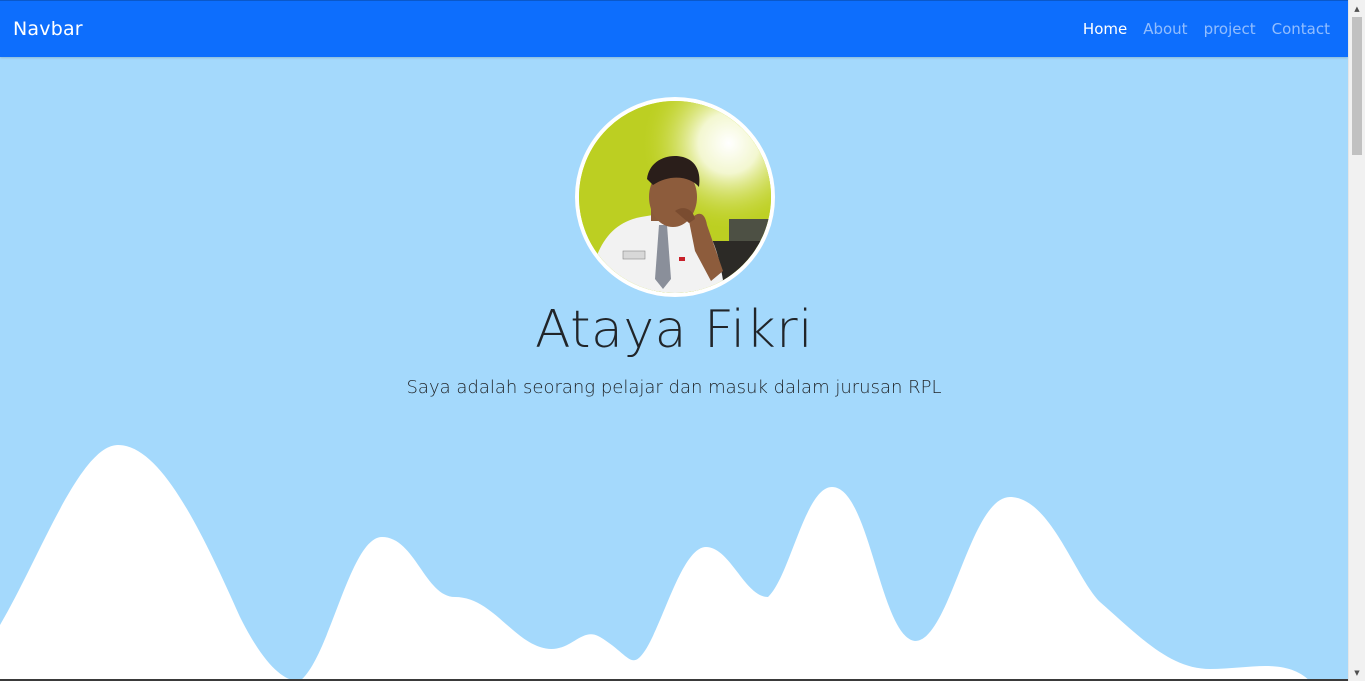 This screenshot has height=681, width=1365. I want to click on navbar: Navbar Home About project Contact, so click(674, 28).